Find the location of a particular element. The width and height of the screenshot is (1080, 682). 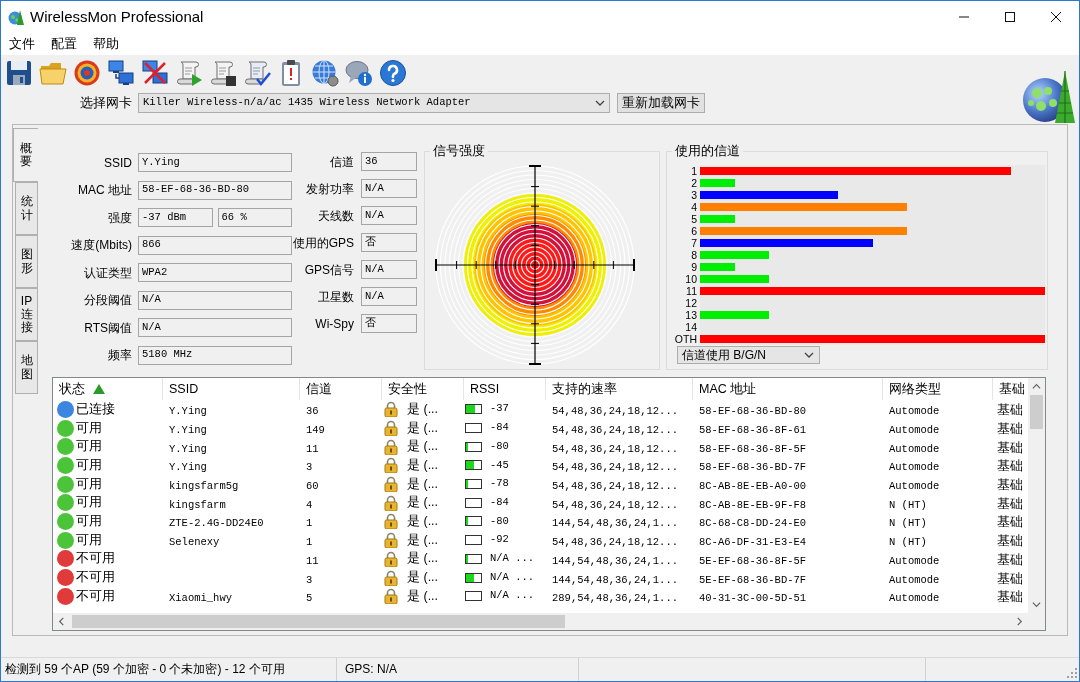

field-label: 强度 is located at coordinates (119, 218).